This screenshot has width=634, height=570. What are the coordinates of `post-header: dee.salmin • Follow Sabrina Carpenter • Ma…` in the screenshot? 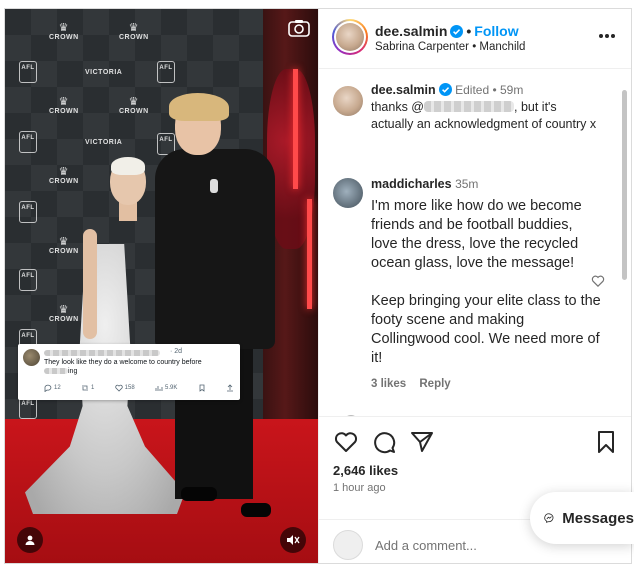 It's located at (475, 39).